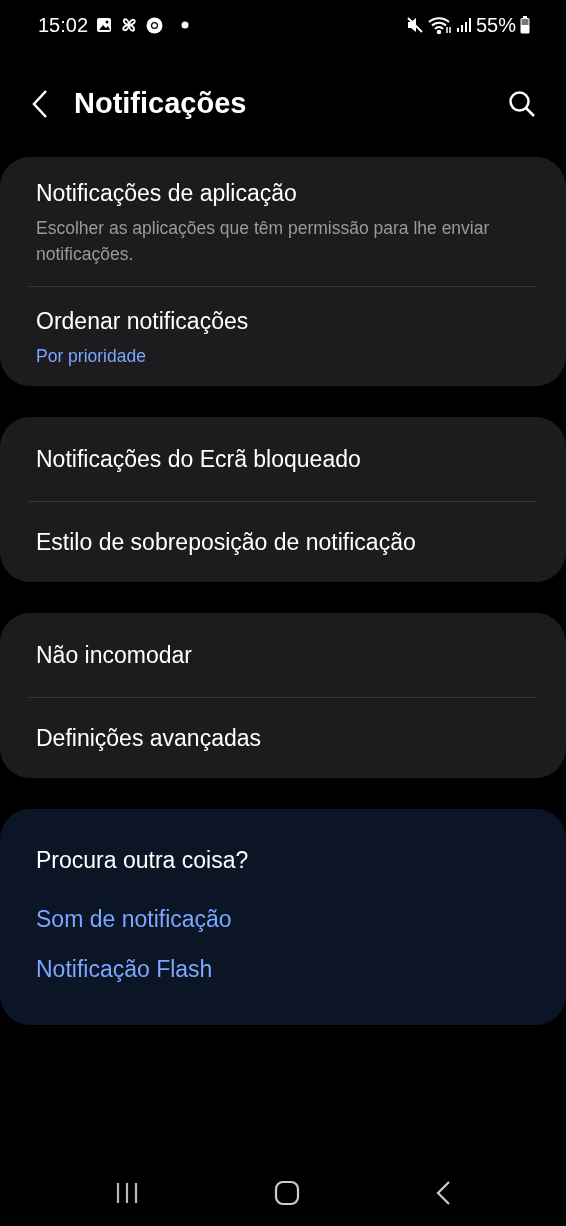  I want to click on settings-item: Não incomodar, so click(283, 655).